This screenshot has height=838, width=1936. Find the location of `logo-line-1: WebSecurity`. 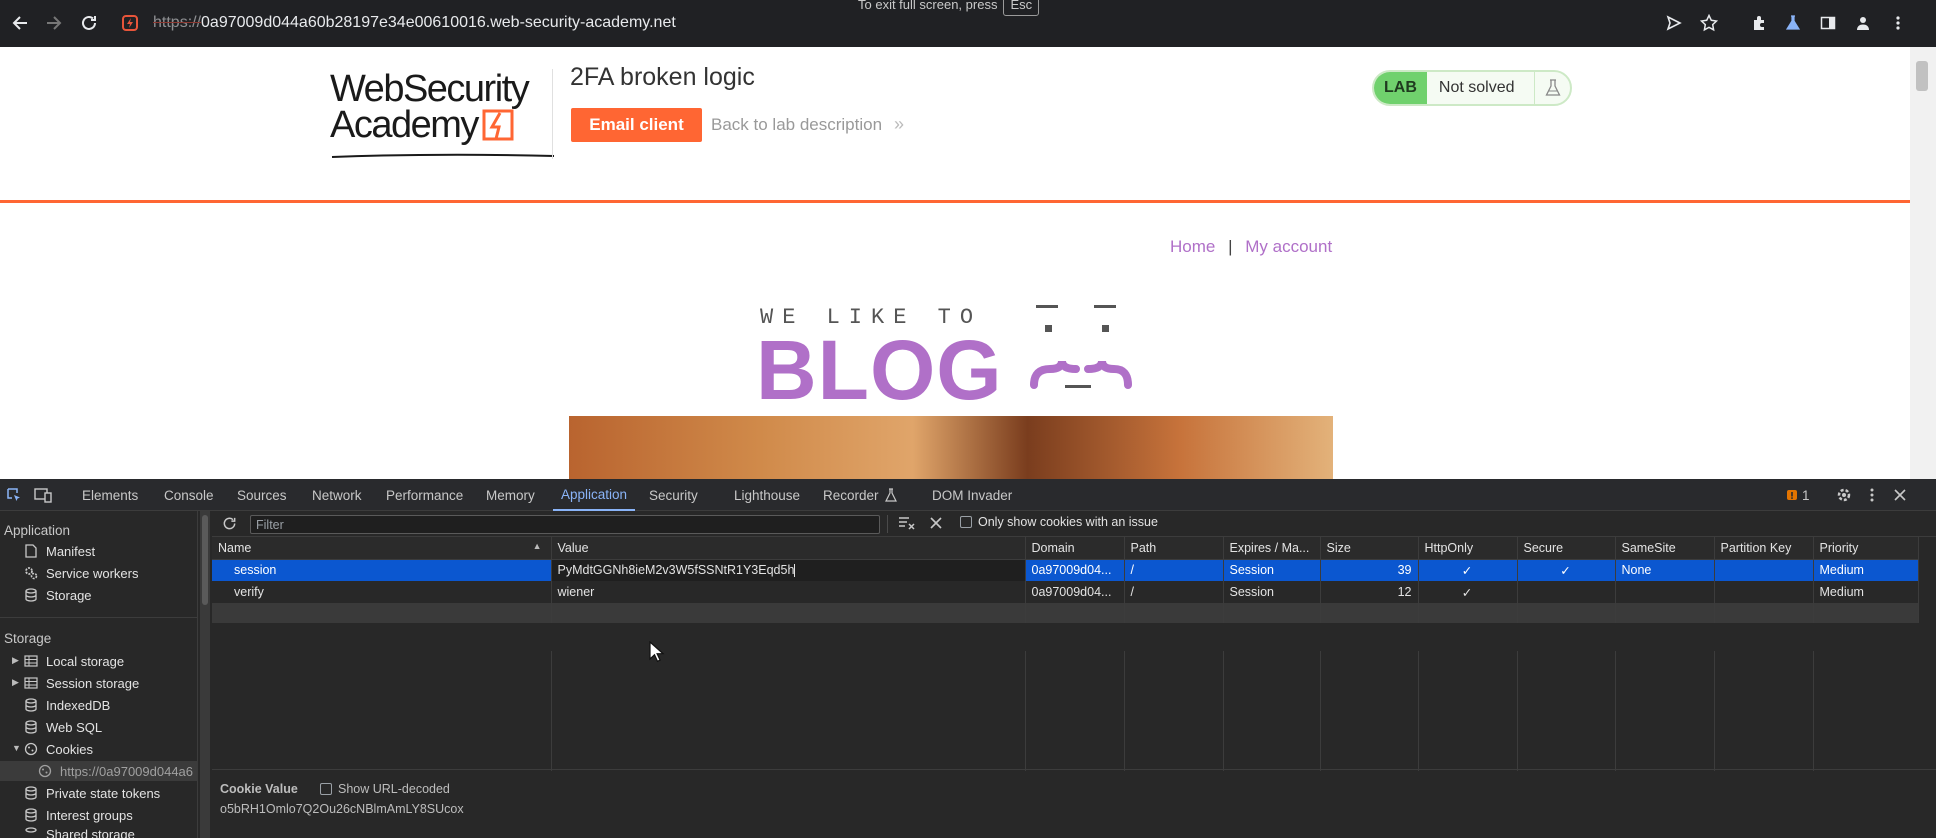

logo-line-1: WebSecurity is located at coordinates (430, 89).